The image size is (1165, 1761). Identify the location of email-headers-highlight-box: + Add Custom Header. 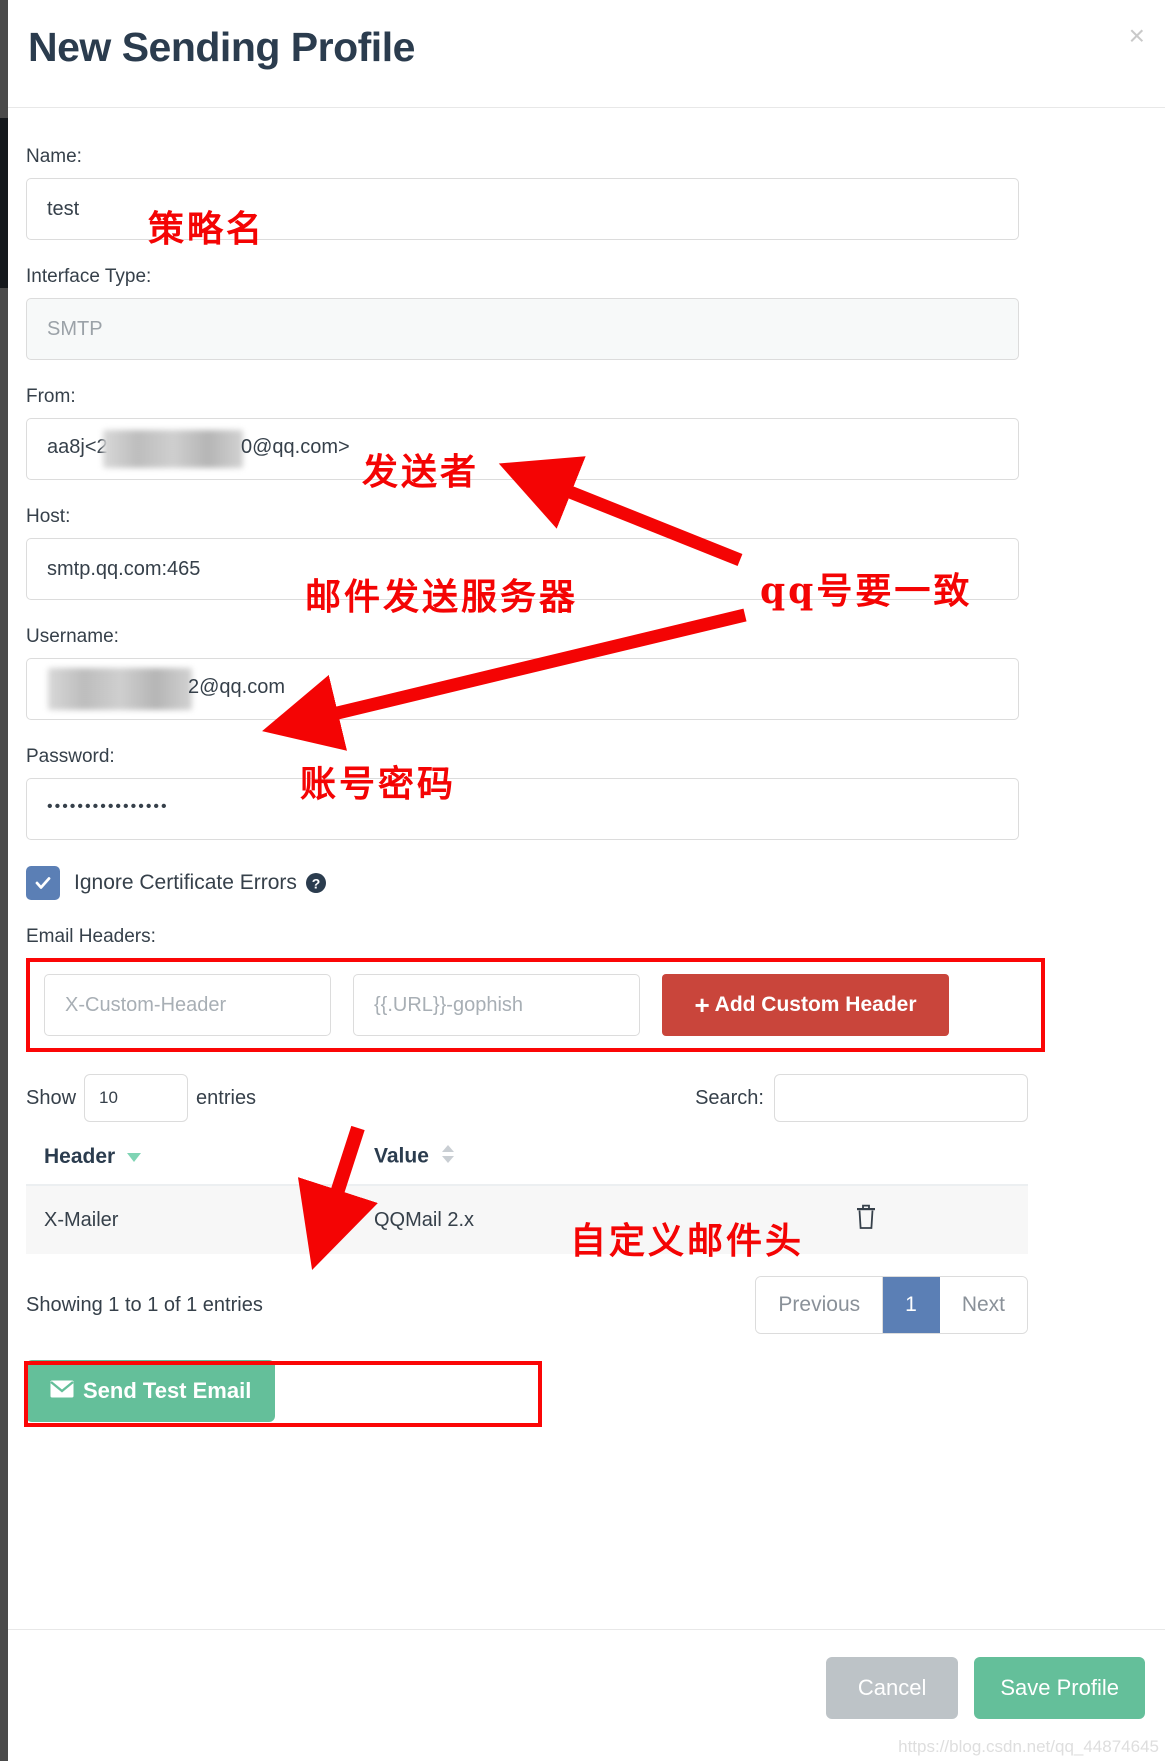
(535, 1005).